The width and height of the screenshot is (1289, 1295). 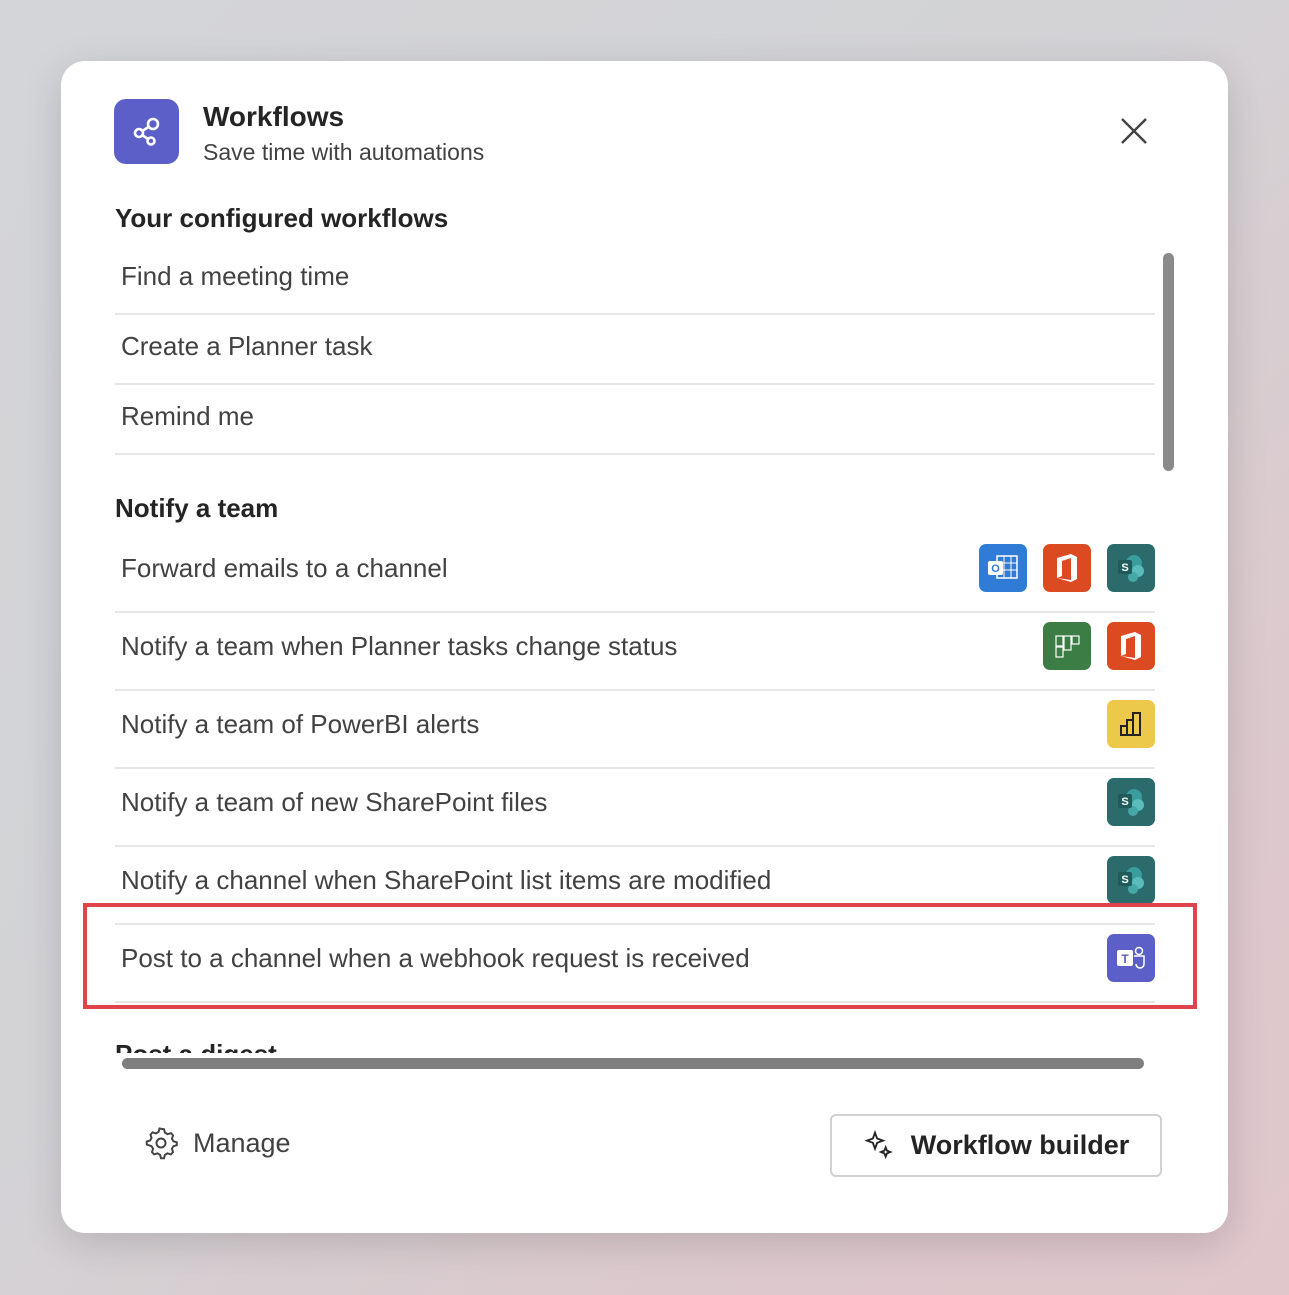 What do you see at coordinates (635, 730) in the screenshot?
I see `list-item: Notify a team of PowerBI alerts` at bounding box center [635, 730].